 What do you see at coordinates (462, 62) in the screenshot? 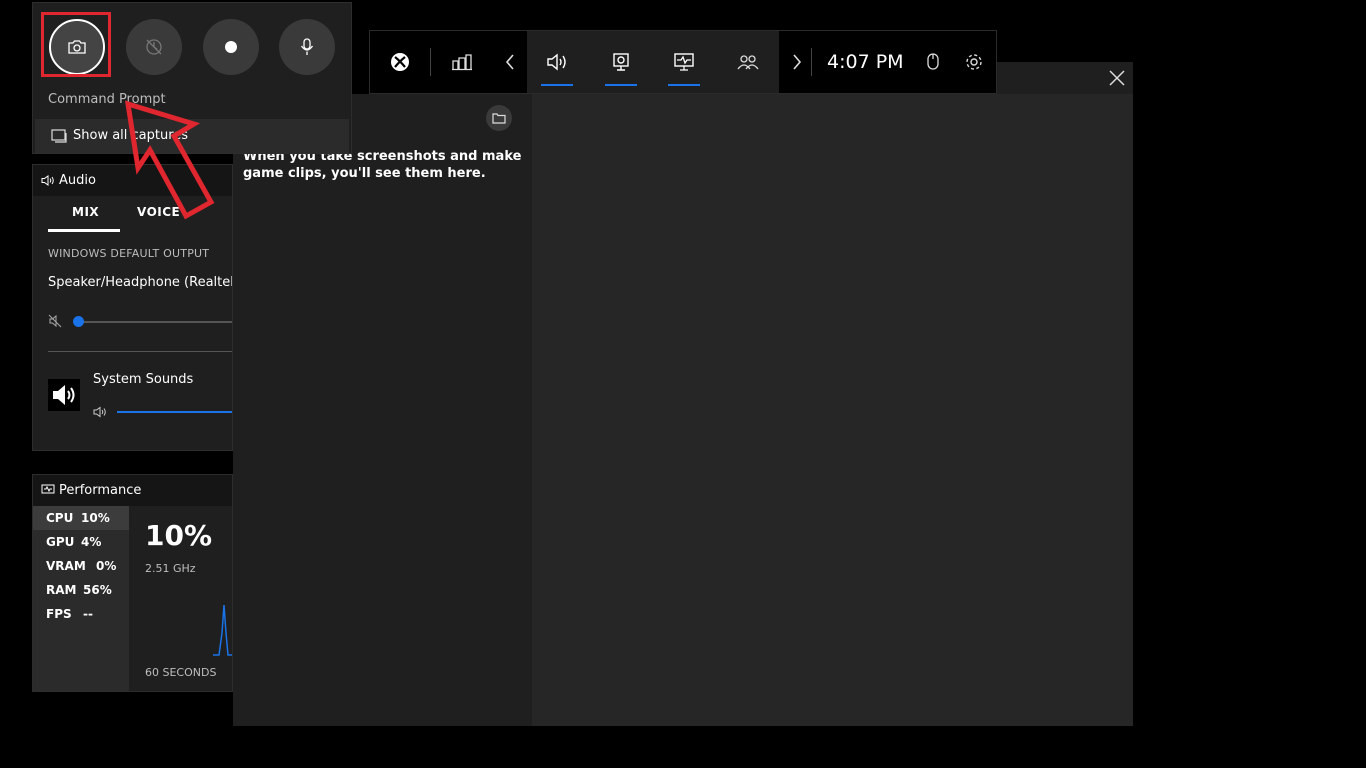
I see `widget-menu-icon` at bounding box center [462, 62].